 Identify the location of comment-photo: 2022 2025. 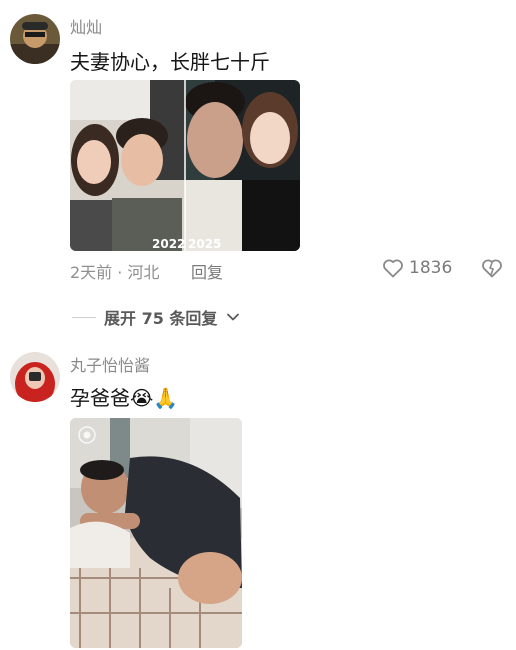
(185, 165).